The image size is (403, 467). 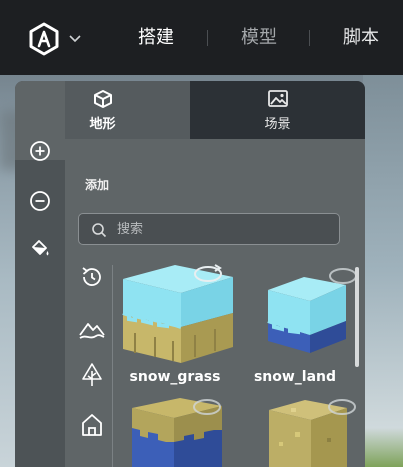 I want to click on cube-icon, so click(x=102, y=98).